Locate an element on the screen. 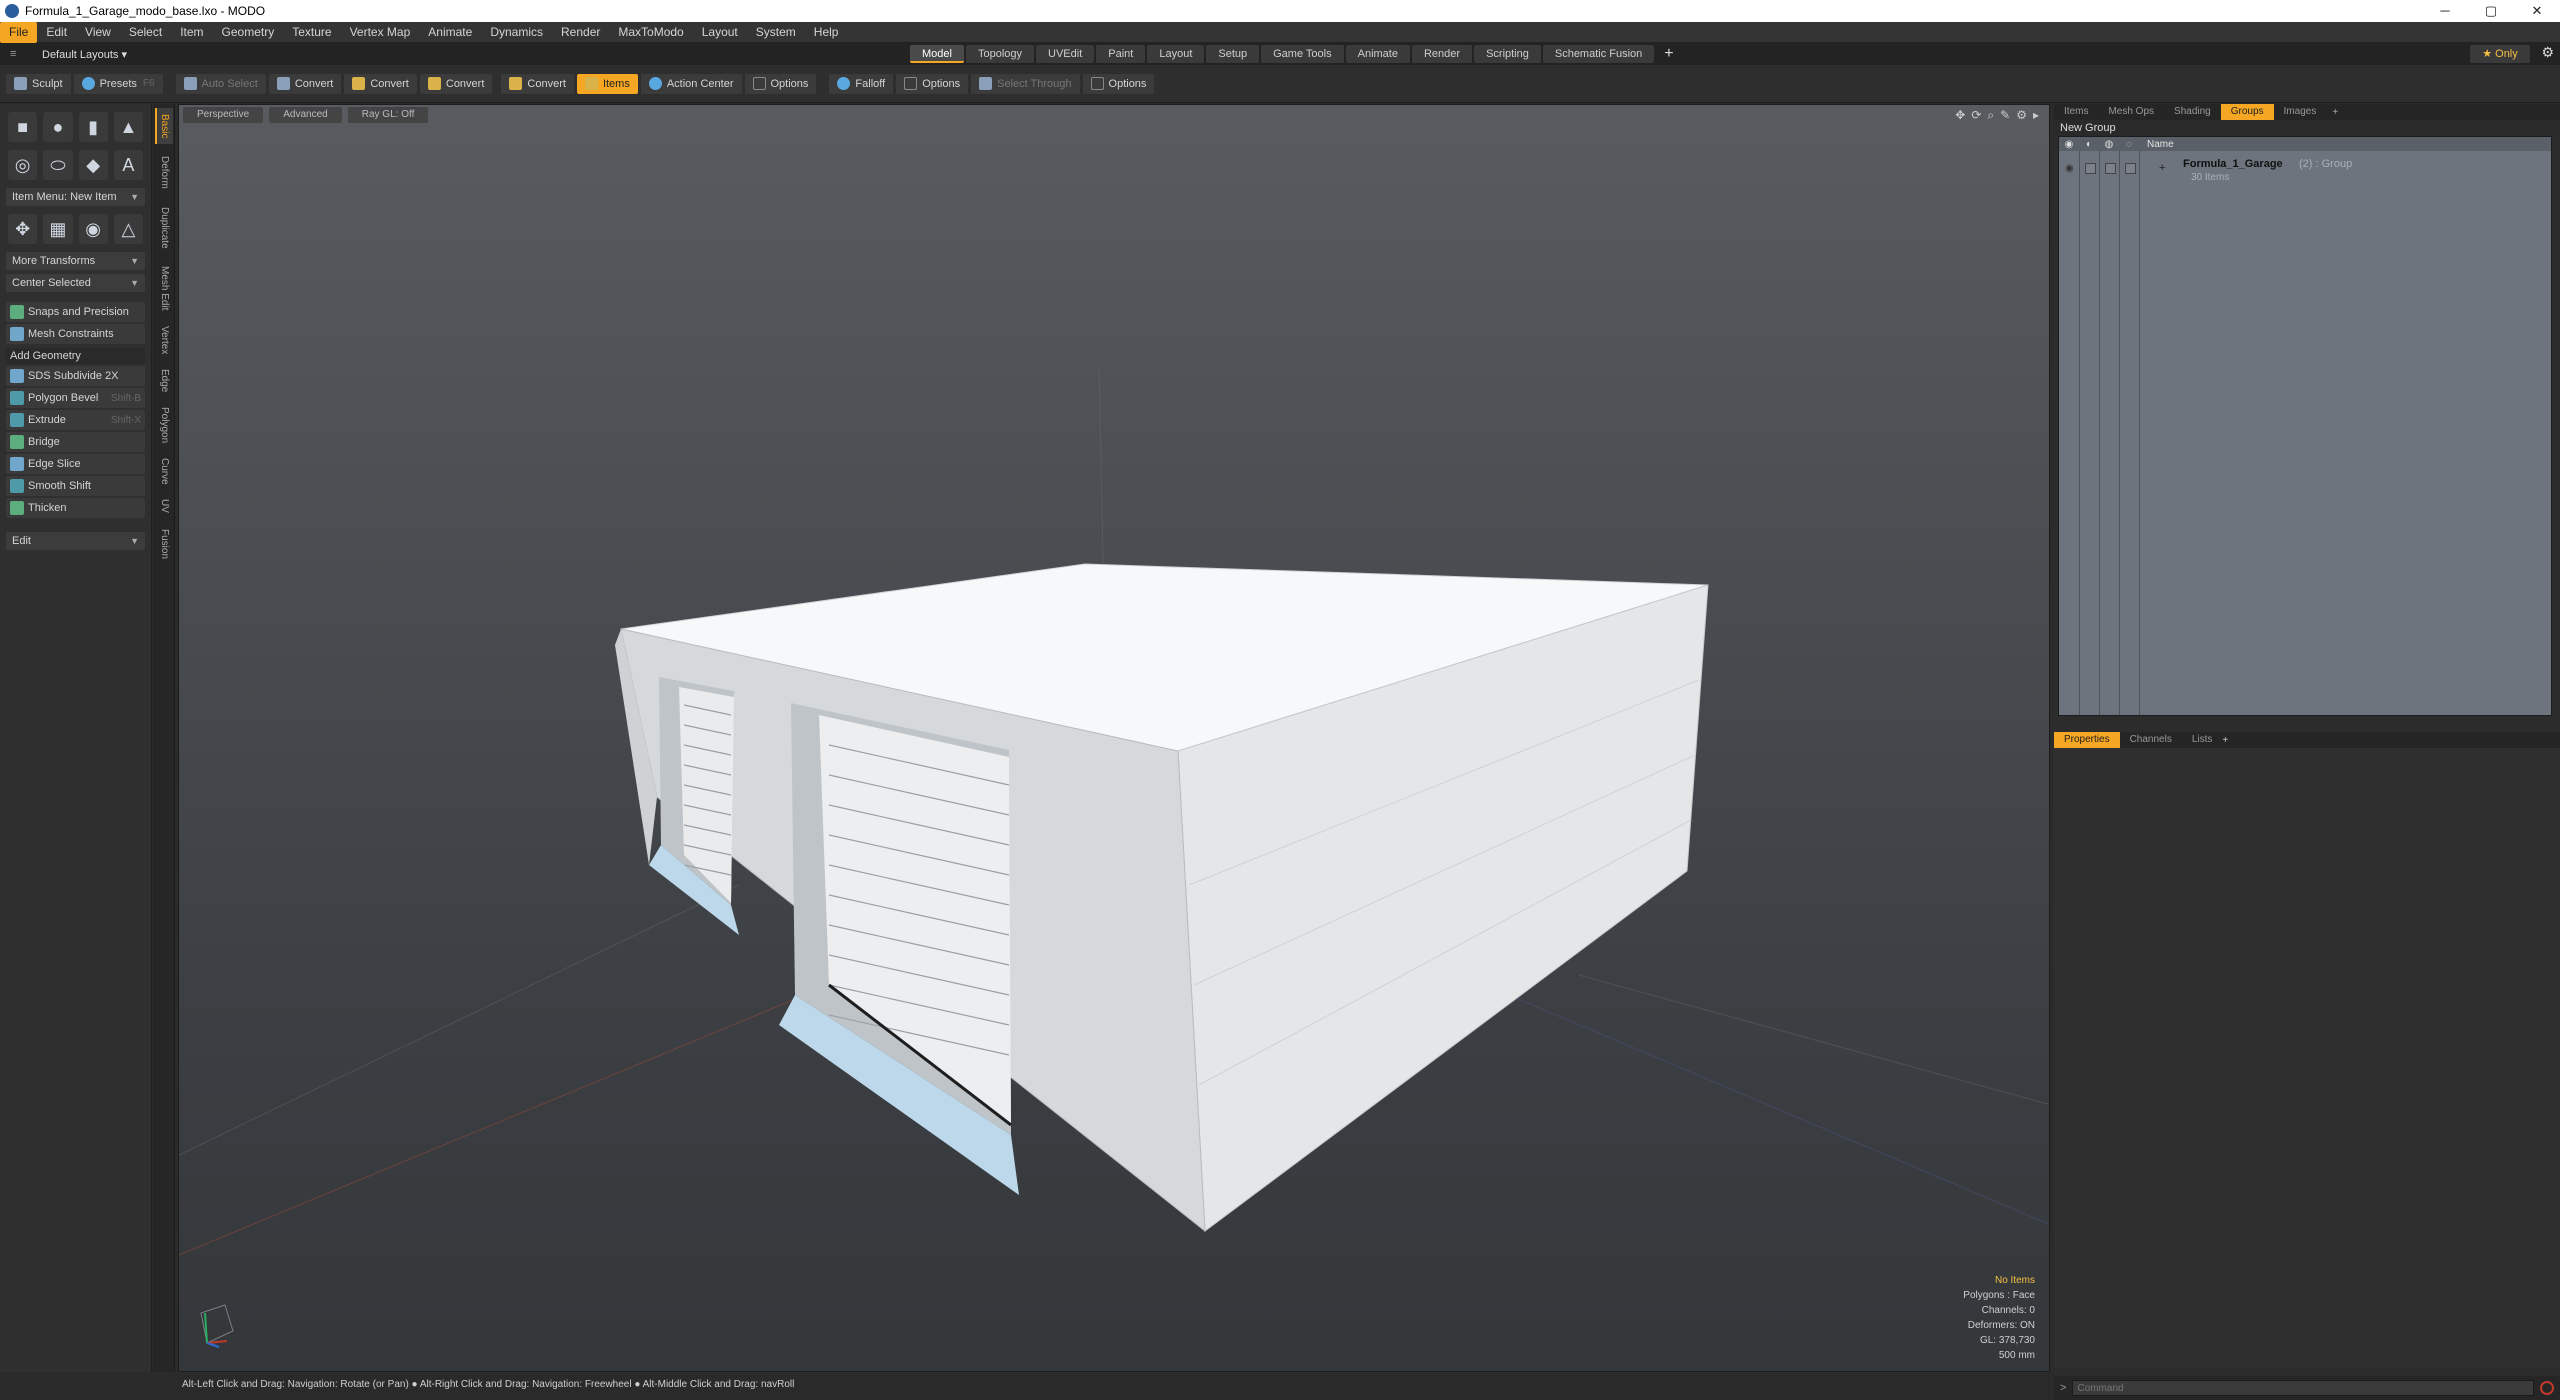 The image size is (2560, 1400). menu-item: Item is located at coordinates (191, 32).